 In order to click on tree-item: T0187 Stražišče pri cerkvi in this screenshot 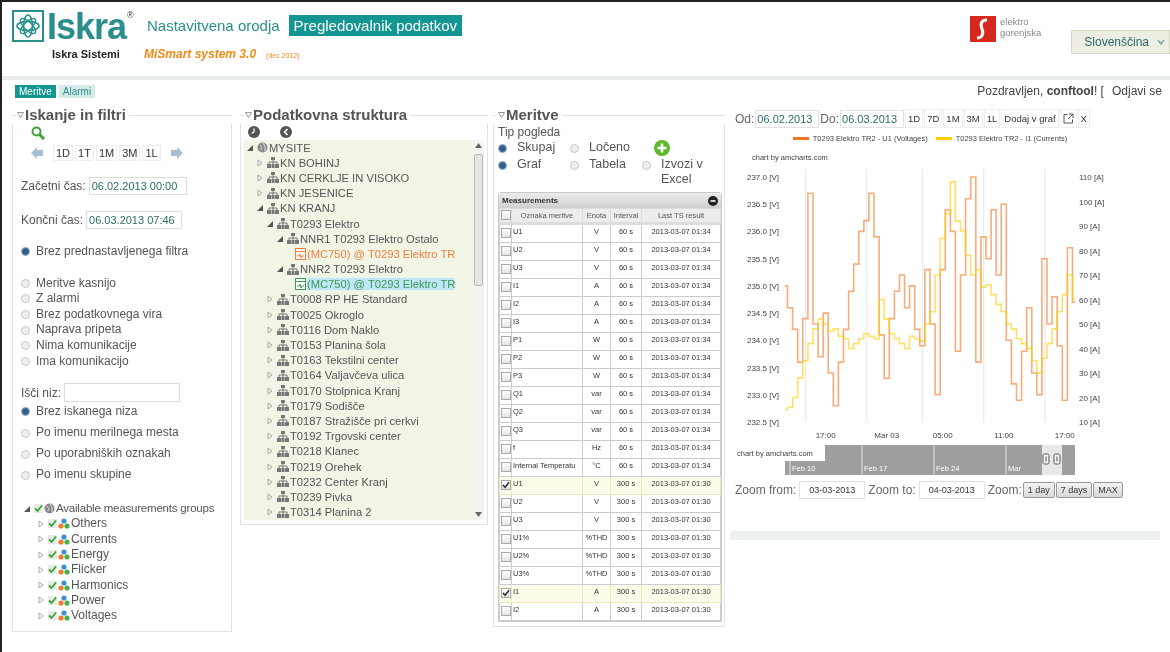, I will do `click(354, 420)`.